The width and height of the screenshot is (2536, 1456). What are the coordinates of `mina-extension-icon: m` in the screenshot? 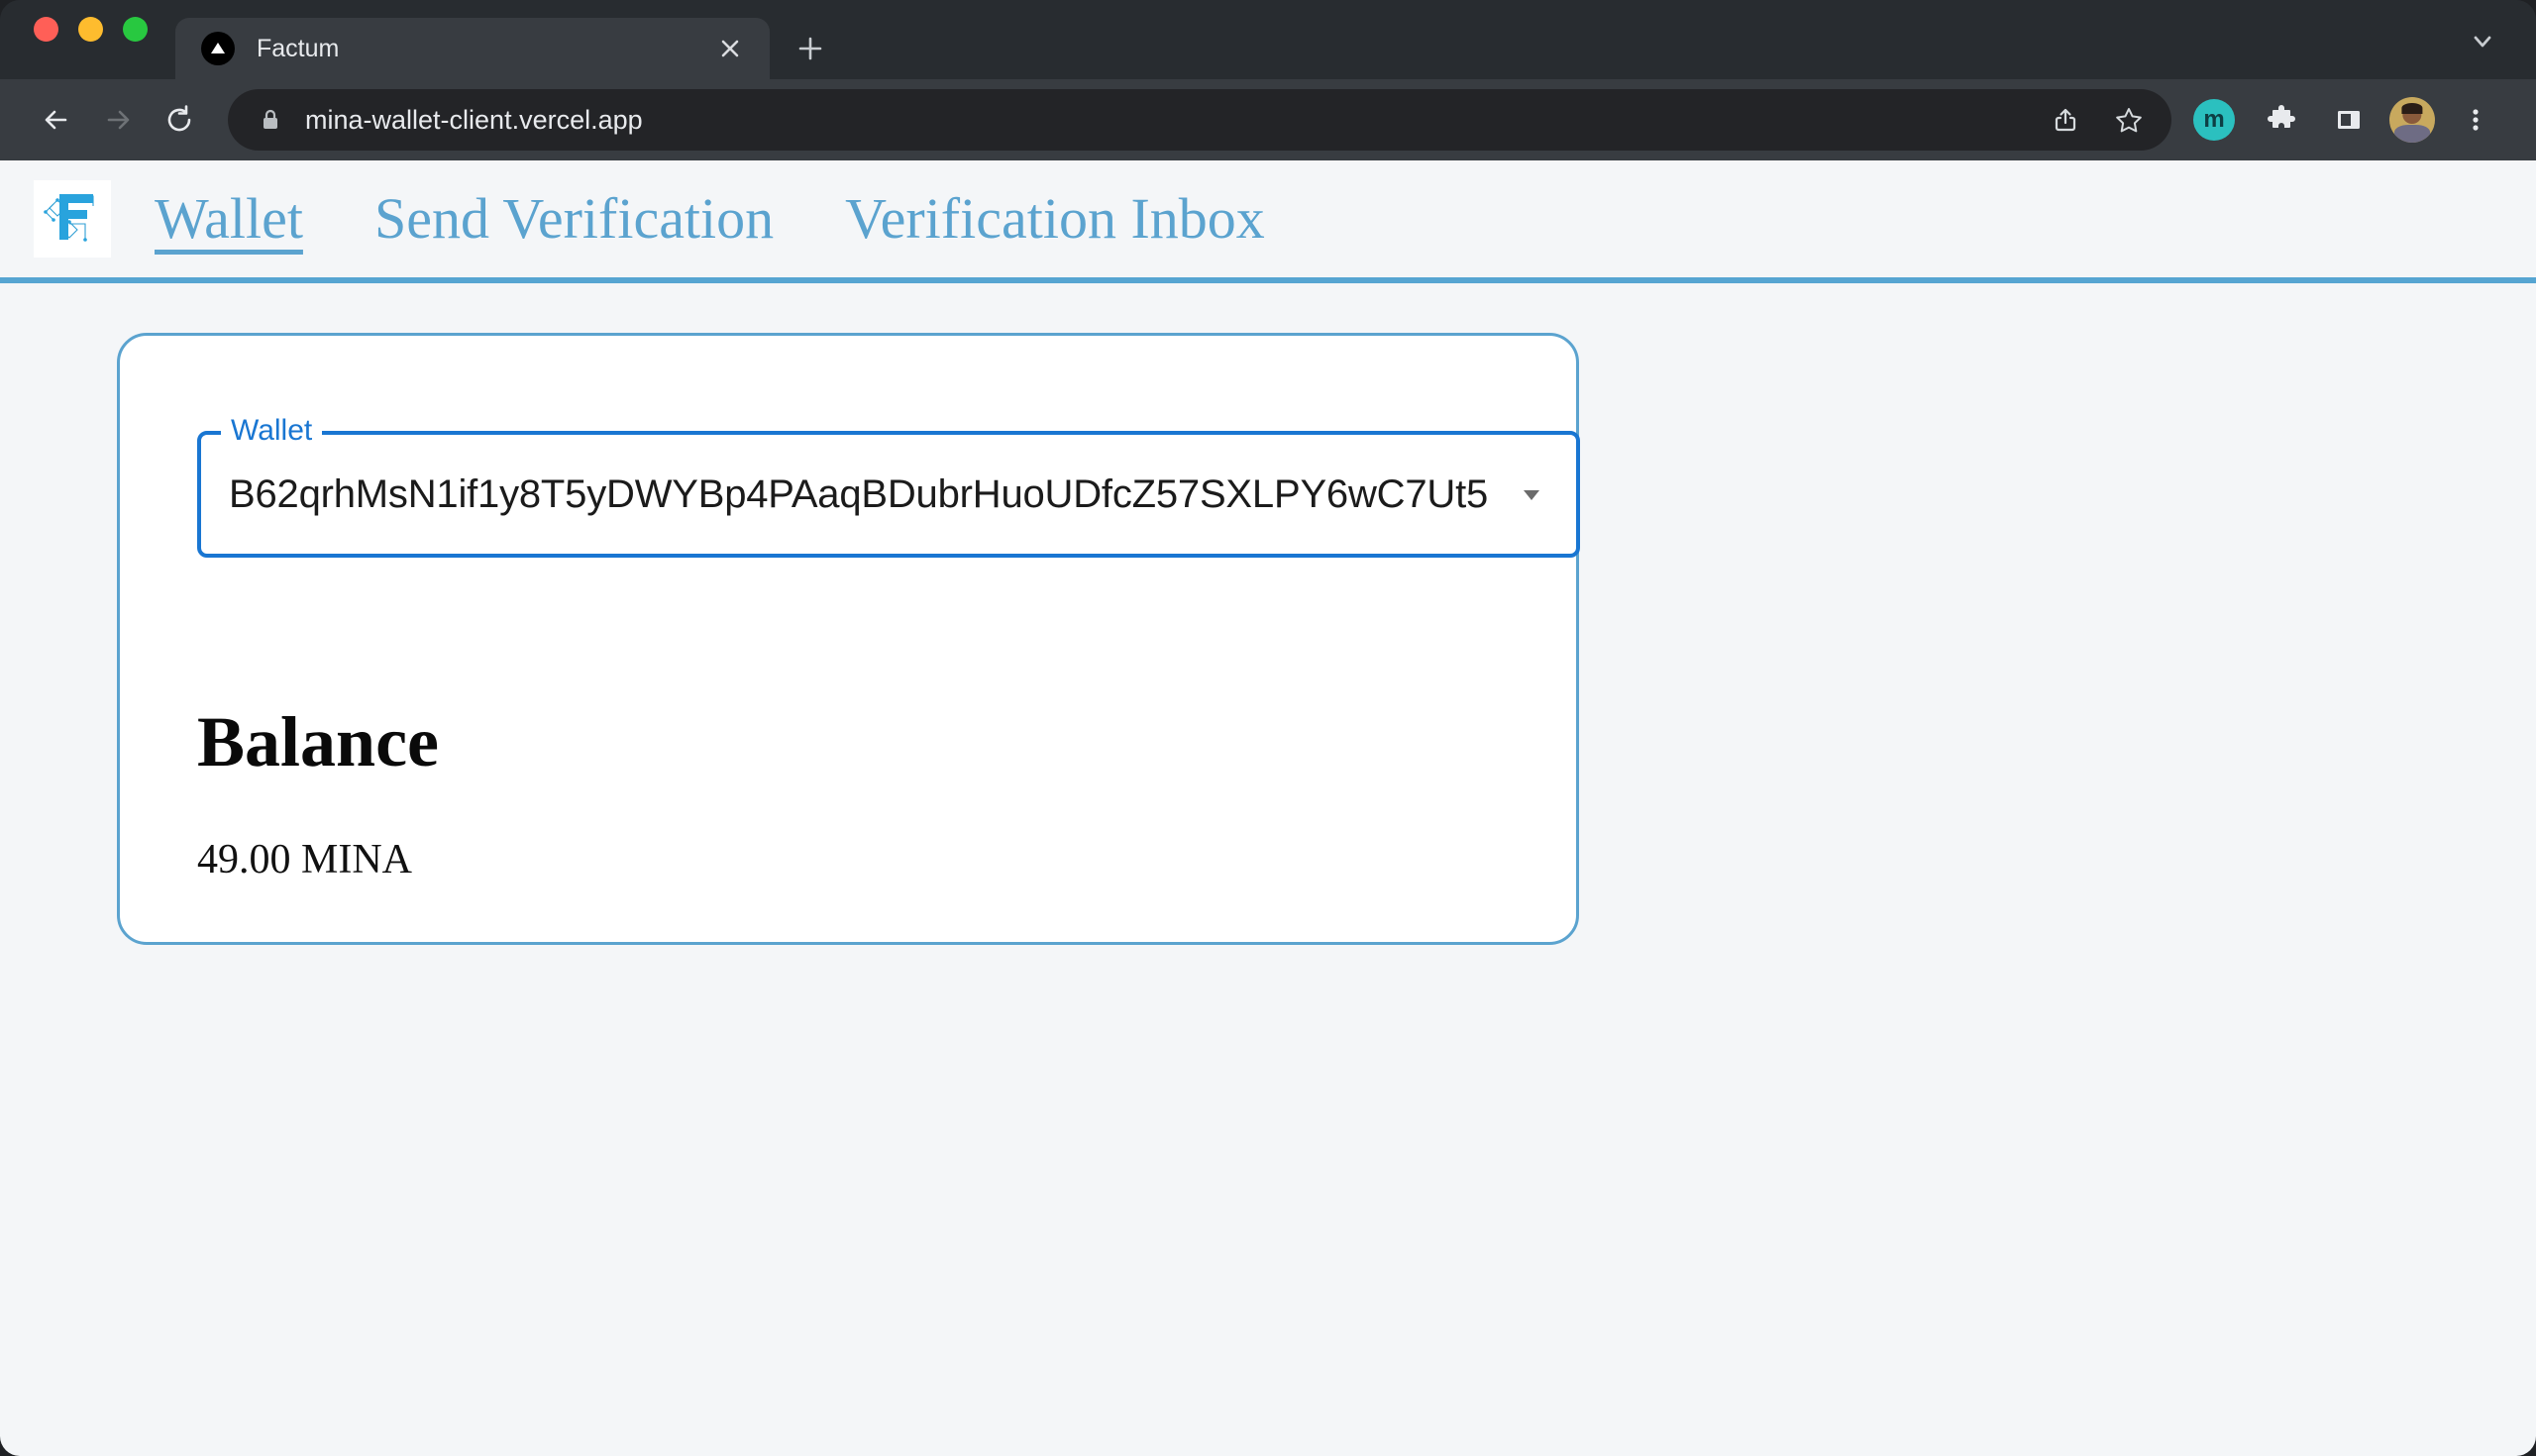 It's located at (2214, 120).